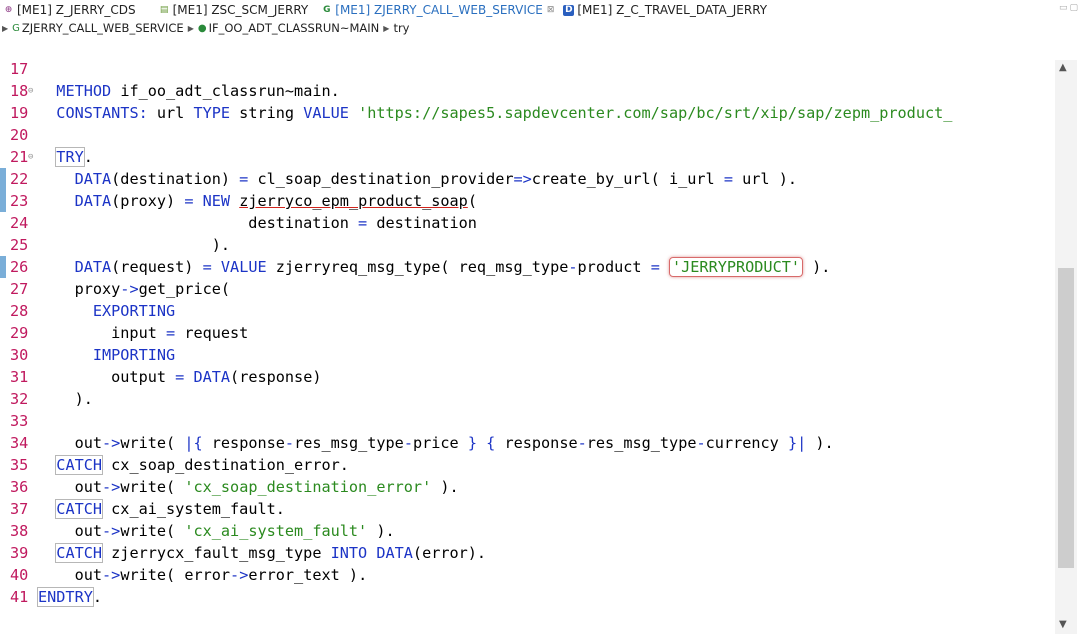 The height and width of the screenshot is (634, 1086). I want to click on line-number: 41, so click(19, 597).